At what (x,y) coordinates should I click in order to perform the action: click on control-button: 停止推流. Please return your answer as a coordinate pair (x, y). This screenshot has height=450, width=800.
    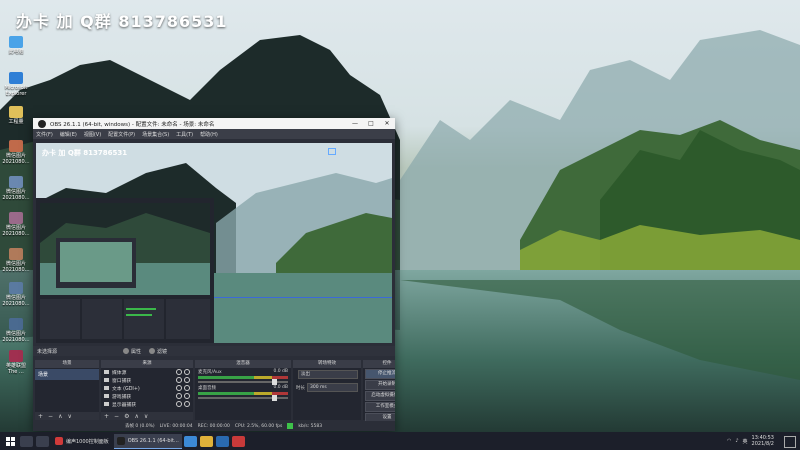
    Looking at the image, I should click on (380, 374).